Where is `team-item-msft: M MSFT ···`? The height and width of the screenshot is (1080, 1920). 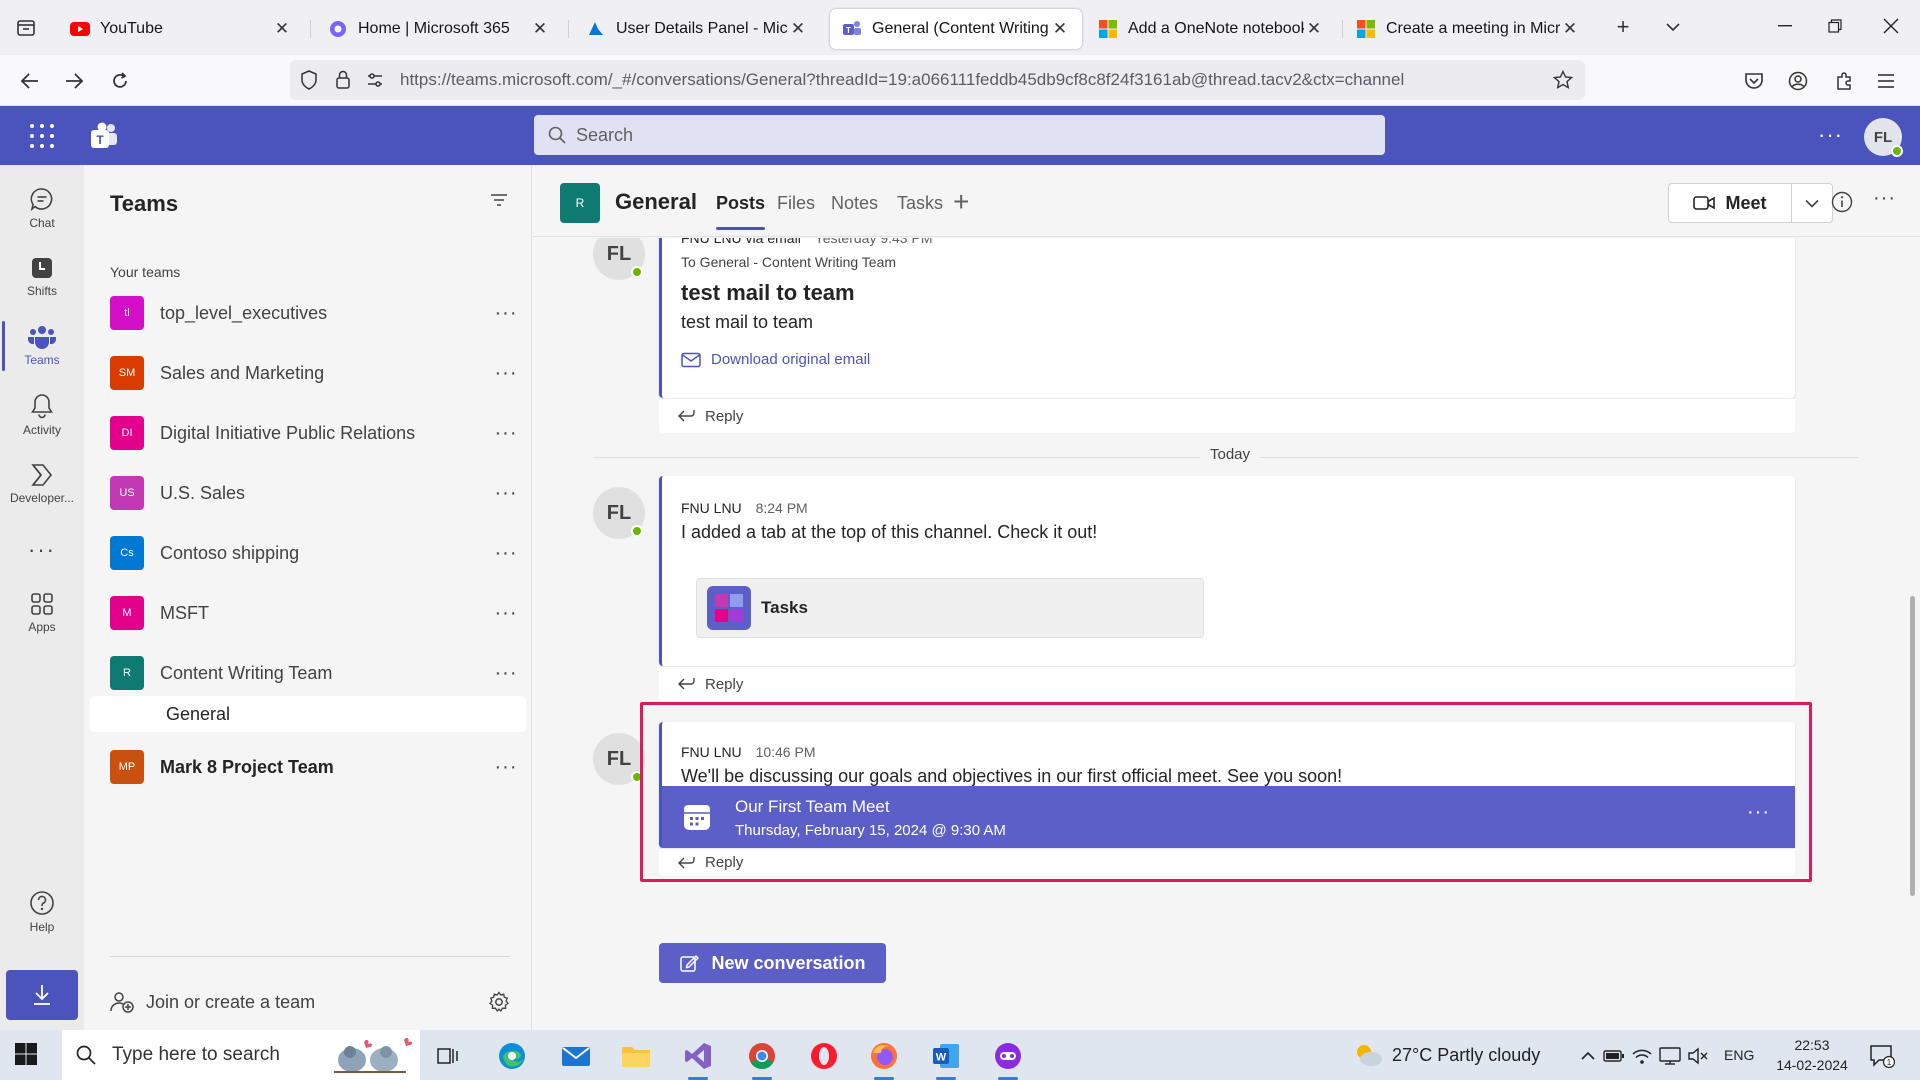
team-item-msft: M MSFT ··· is located at coordinates (308, 613).